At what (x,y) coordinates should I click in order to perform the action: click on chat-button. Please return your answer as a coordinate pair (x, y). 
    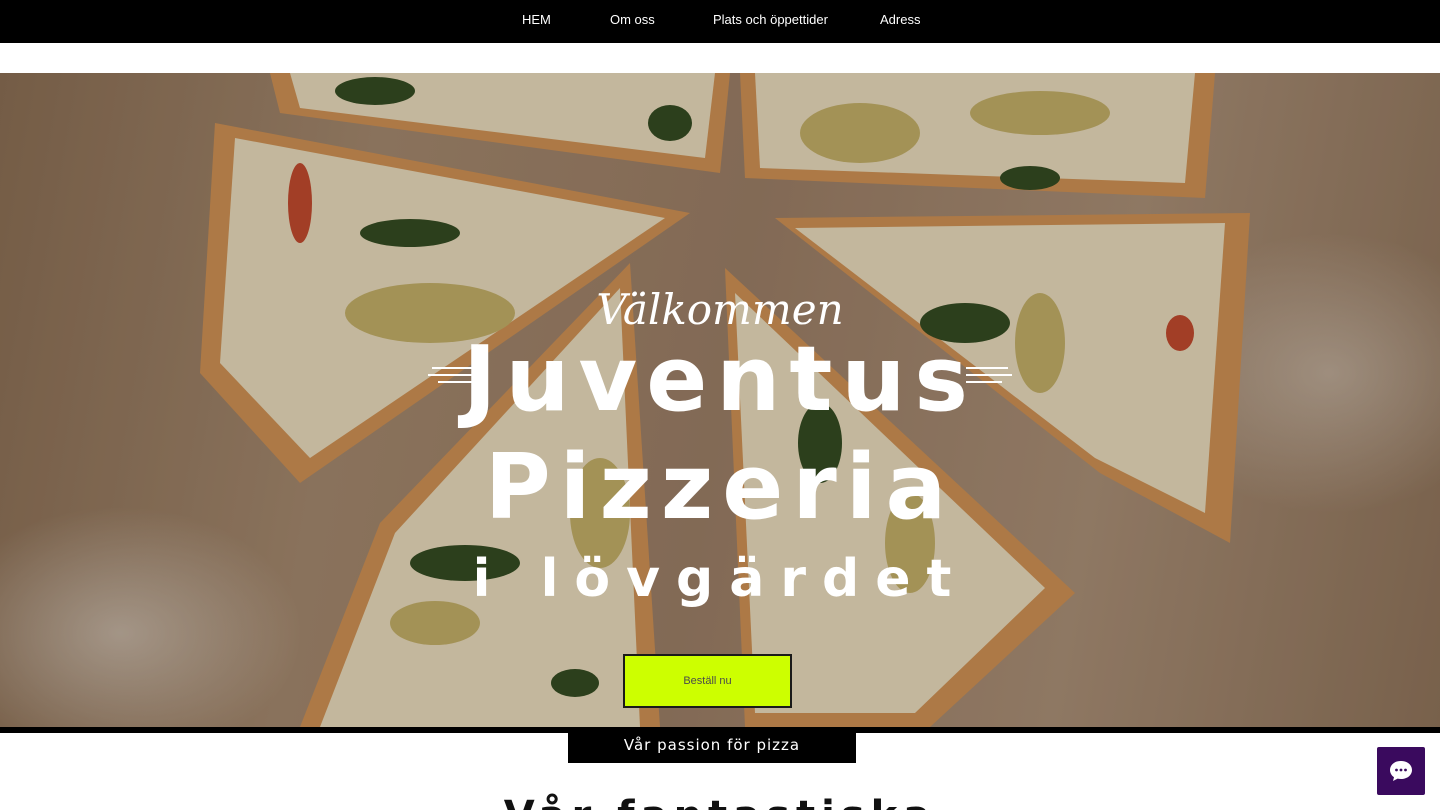
    Looking at the image, I should click on (1401, 771).